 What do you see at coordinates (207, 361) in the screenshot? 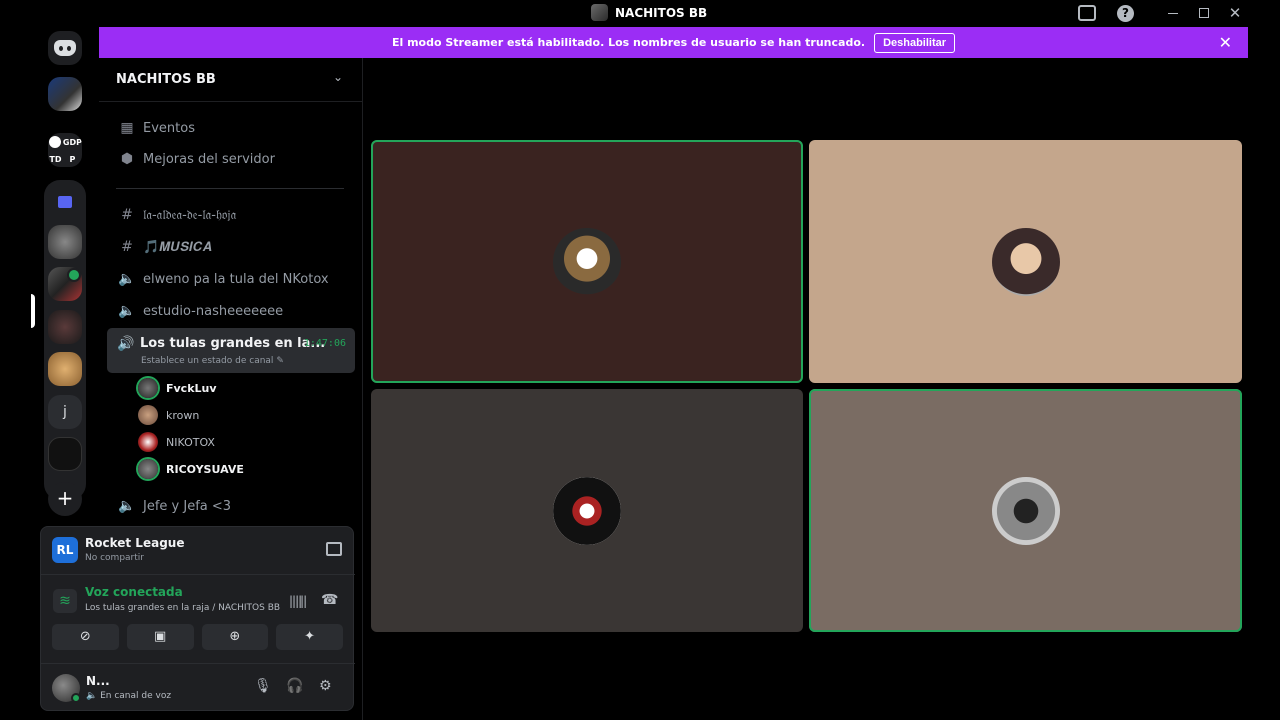
I see `channel-status-text: Establece un estado de canal` at bounding box center [207, 361].